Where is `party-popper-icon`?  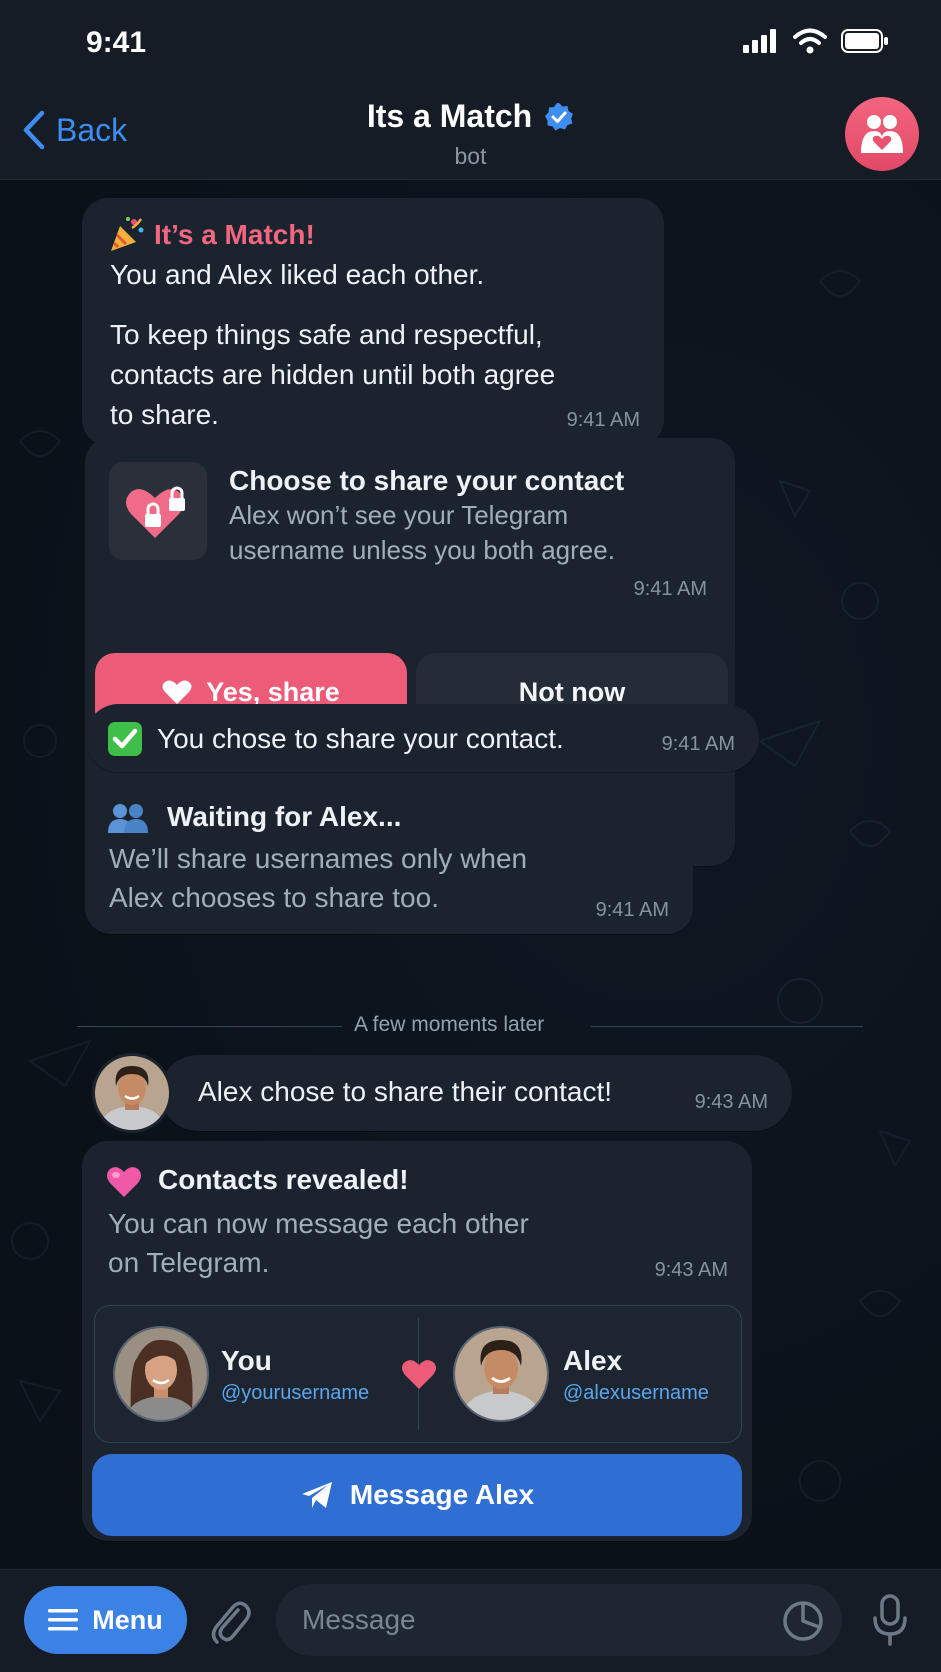 party-popper-icon is located at coordinates (127, 233).